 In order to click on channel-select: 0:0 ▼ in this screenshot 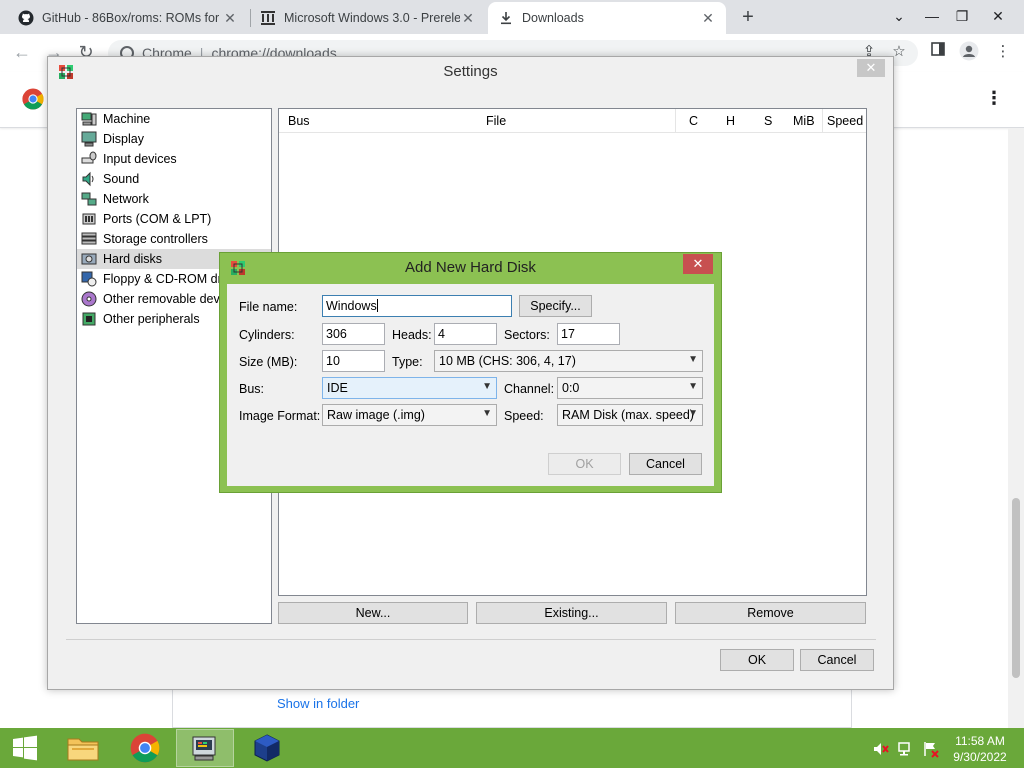, I will do `click(630, 388)`.